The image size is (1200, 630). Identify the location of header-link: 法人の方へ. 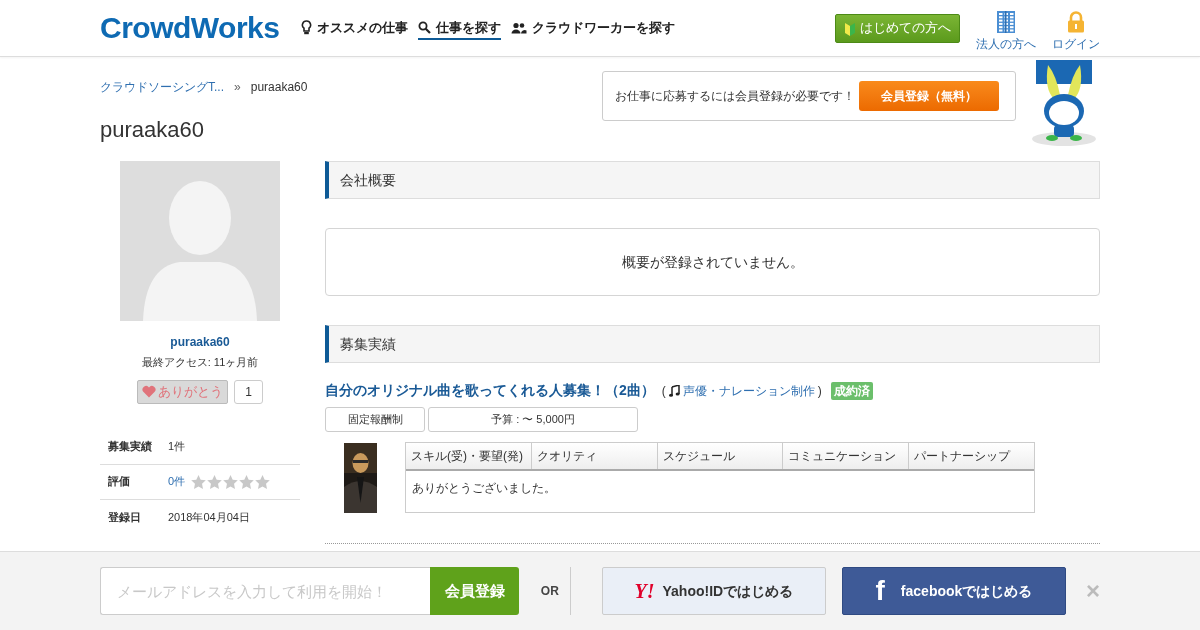
(1006, 32).